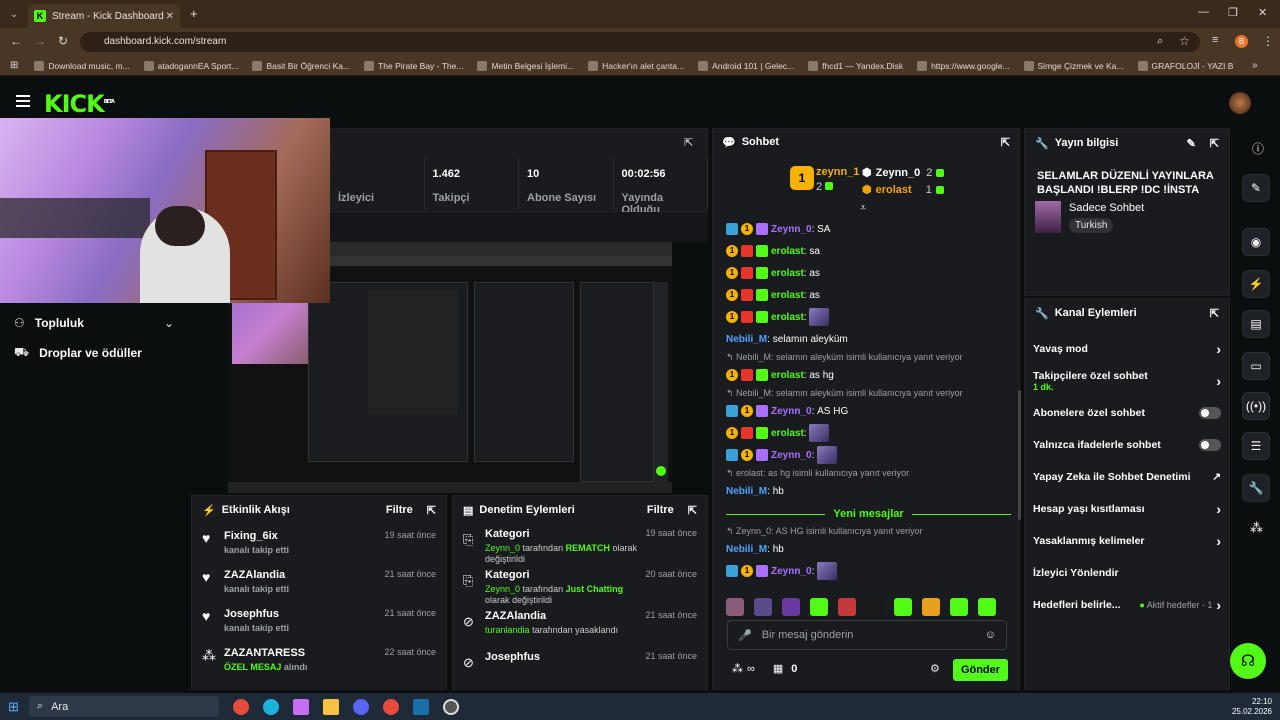 This screenshot has width=1280, height=720. What do you see at coordinates (660, 510) in the screenshot?
I see `moderation-filter-button: Filtre` at bounding box center [660, 510].